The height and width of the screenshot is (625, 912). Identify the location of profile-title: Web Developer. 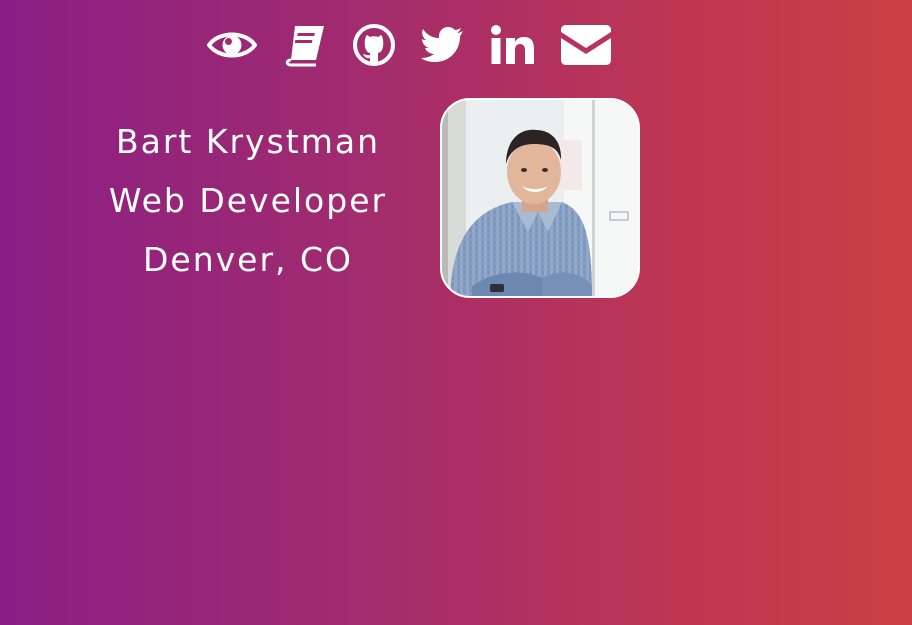
(248, 200).